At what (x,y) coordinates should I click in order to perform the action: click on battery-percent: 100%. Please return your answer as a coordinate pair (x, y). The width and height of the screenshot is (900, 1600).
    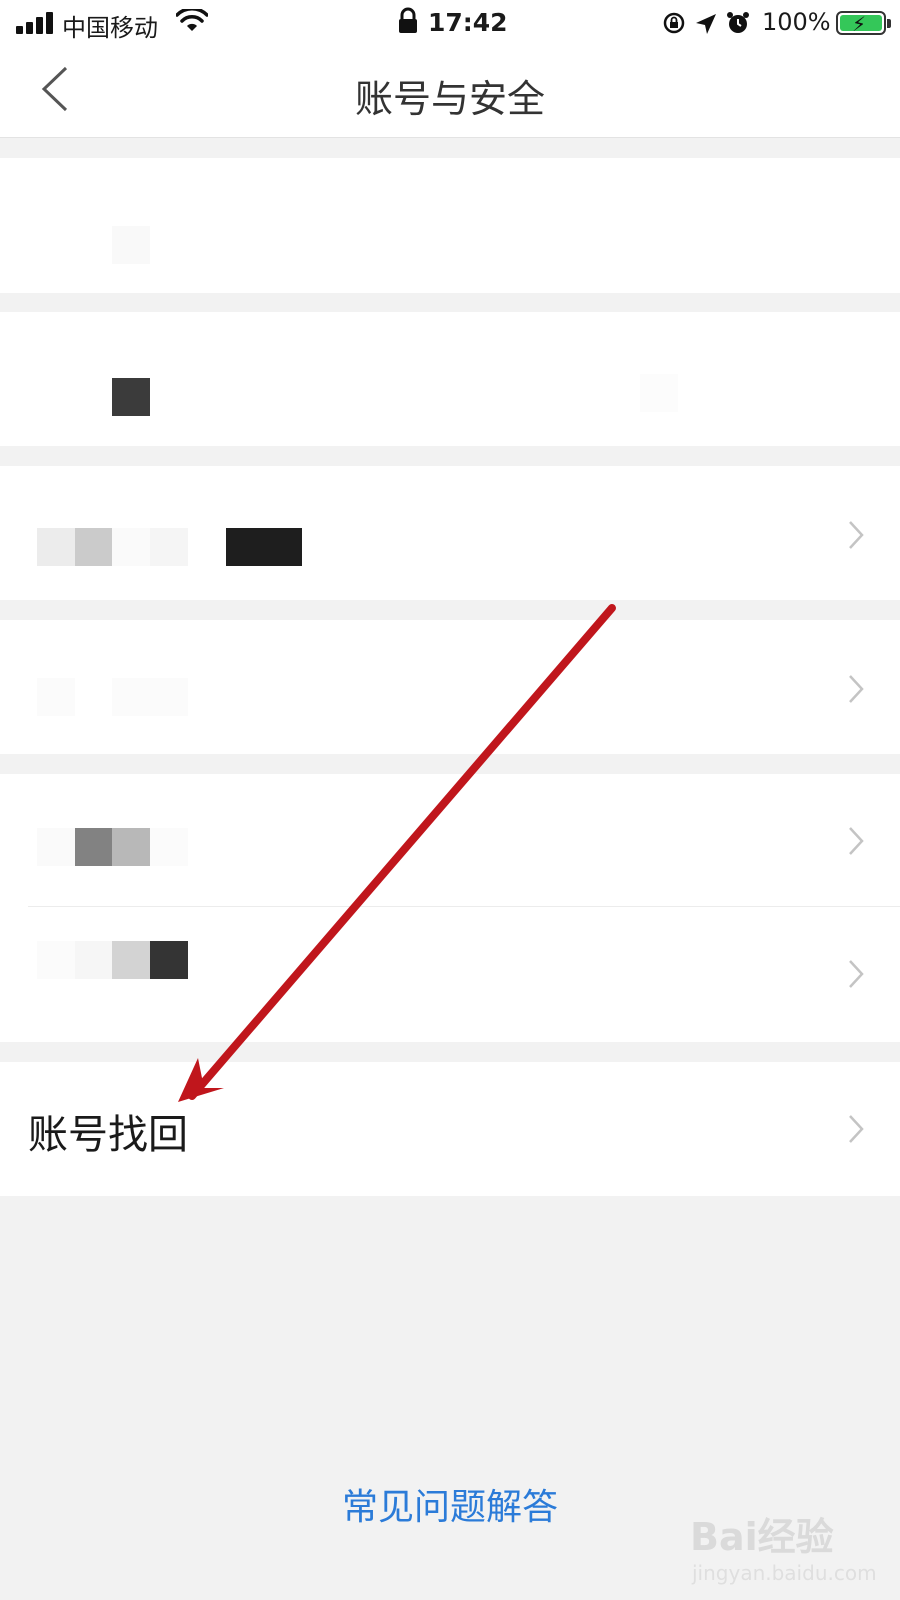
    Looking at the image, I should click on (796, 22).